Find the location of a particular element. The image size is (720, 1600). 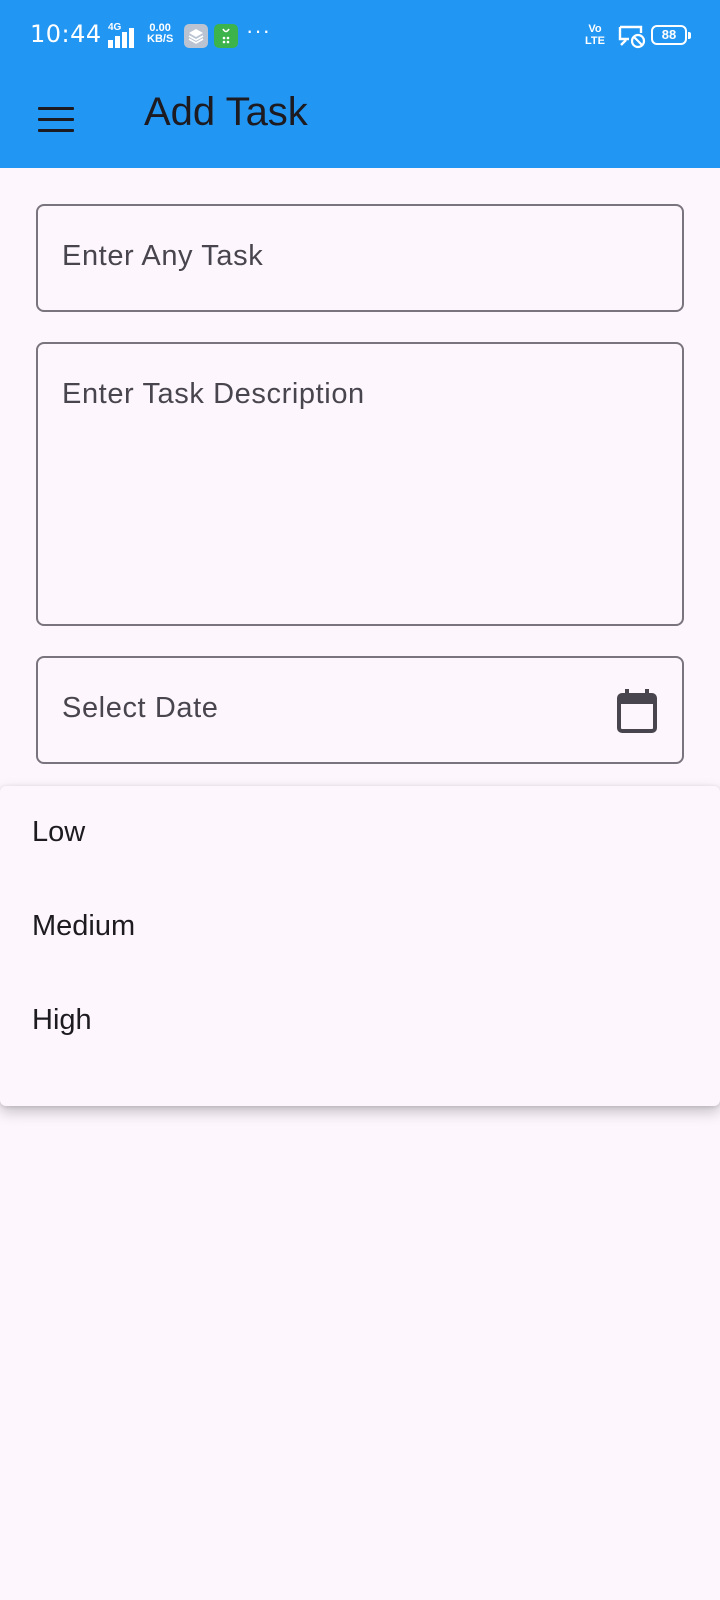

task-input: Enter Any Task is located at coordinates (360, 258).